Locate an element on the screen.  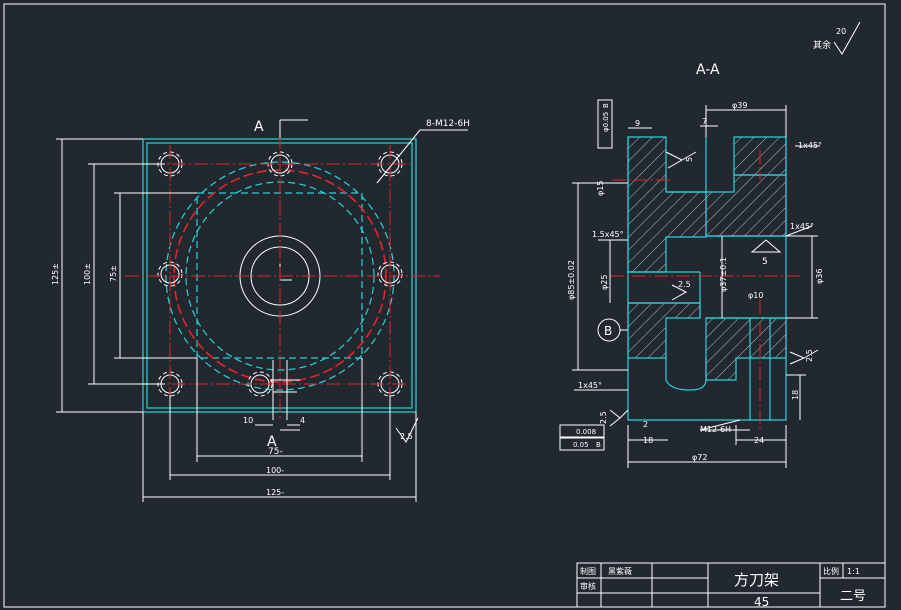
tb-drawn-label: 制图 is located at coordinates (588, 571).